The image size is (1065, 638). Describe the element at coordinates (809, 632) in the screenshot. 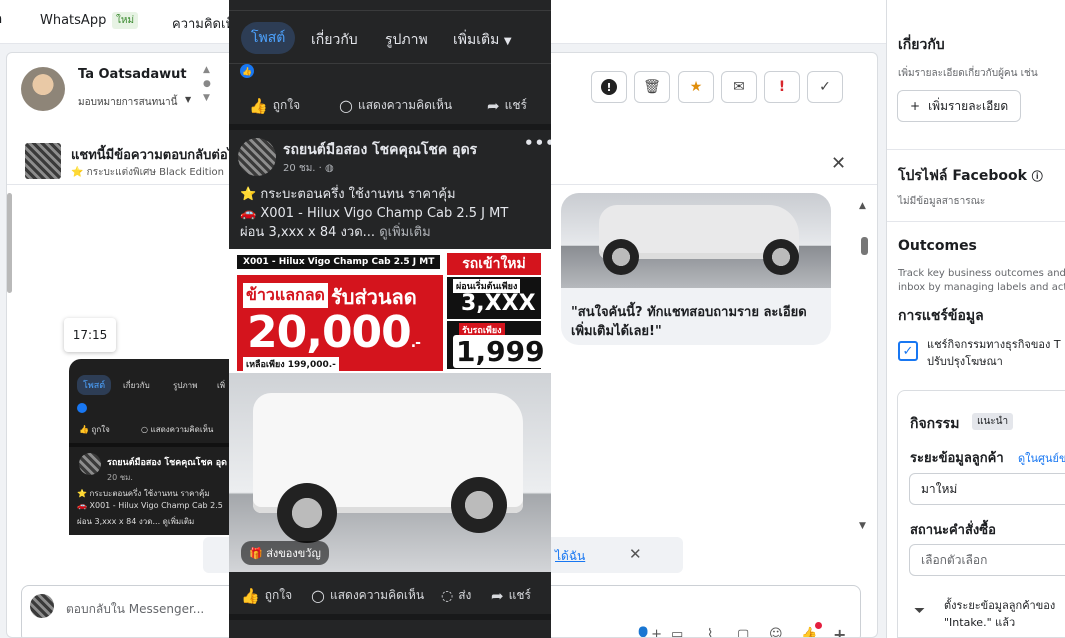

I see `like-send-icon: 👍` at that location.